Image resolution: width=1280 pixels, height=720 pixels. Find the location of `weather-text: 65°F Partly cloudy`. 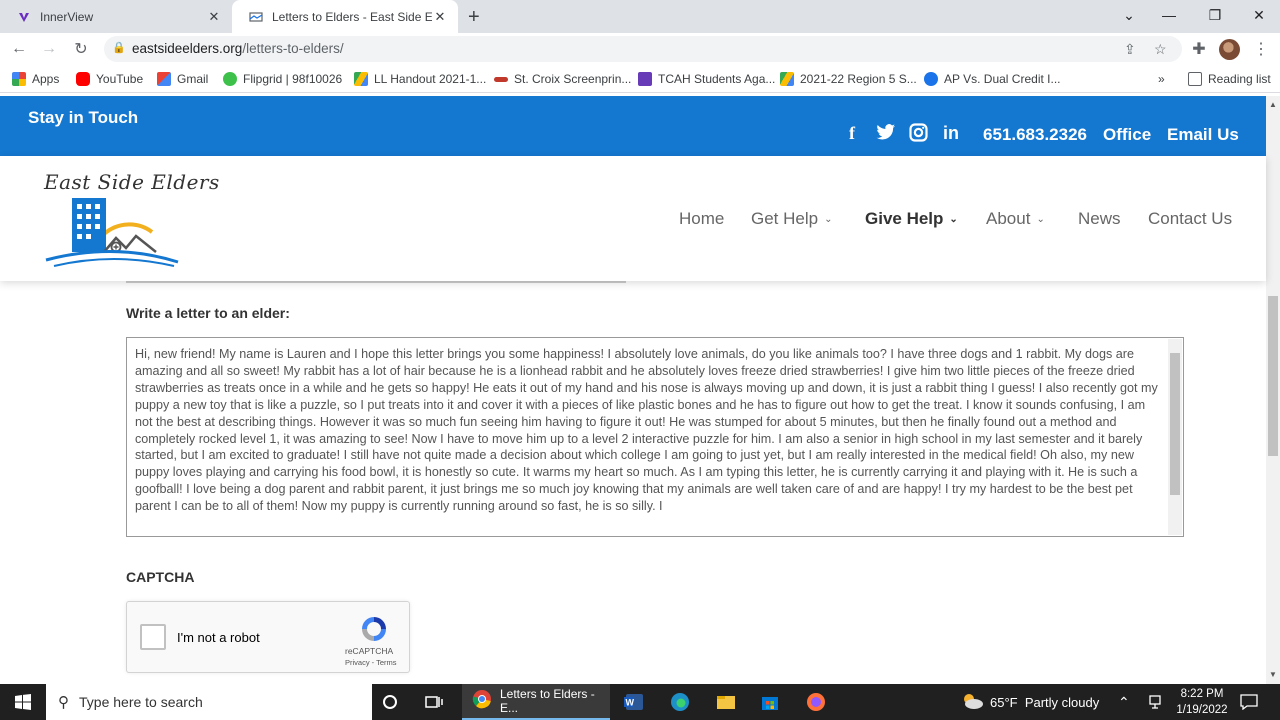

weather-text: 65°F Partly cloudy is located at coordinates (1045, 702).